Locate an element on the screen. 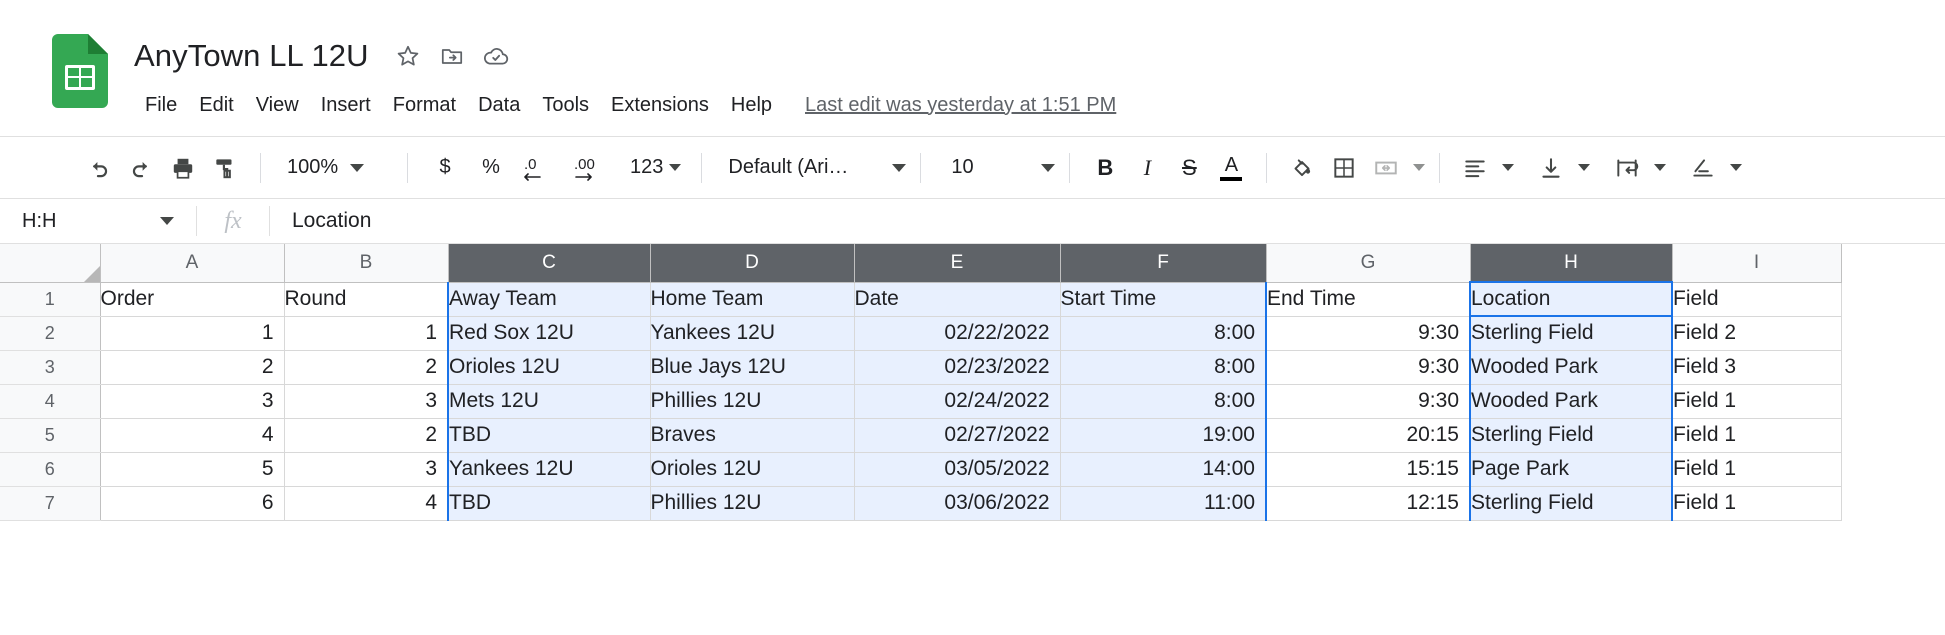 The image size is (1945, 635). column-header-i: I is located at coordinates (1757, 263).